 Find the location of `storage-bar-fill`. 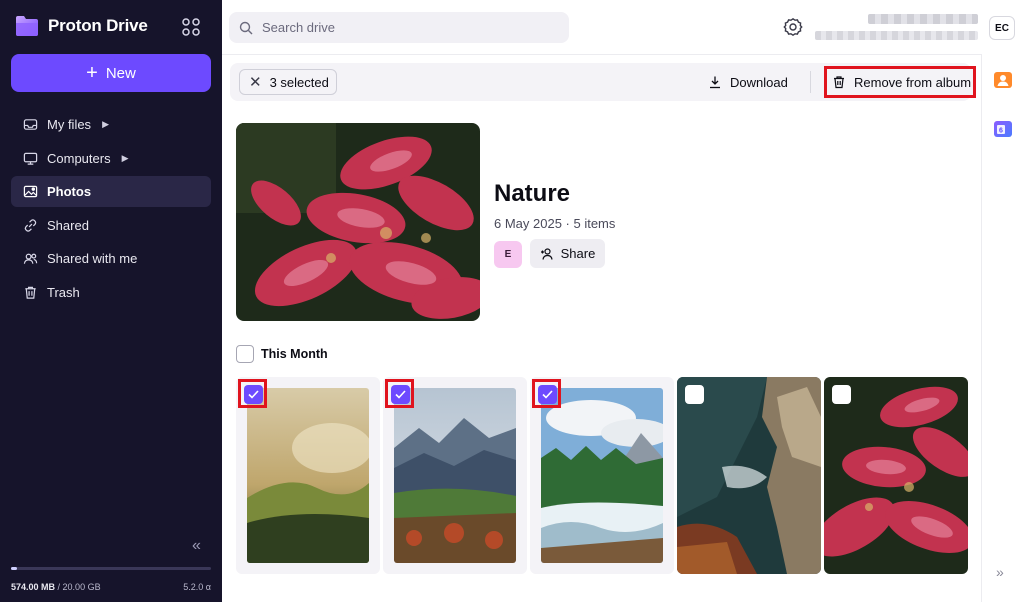

storage-bar-fill is located at coordinates (14, 568).